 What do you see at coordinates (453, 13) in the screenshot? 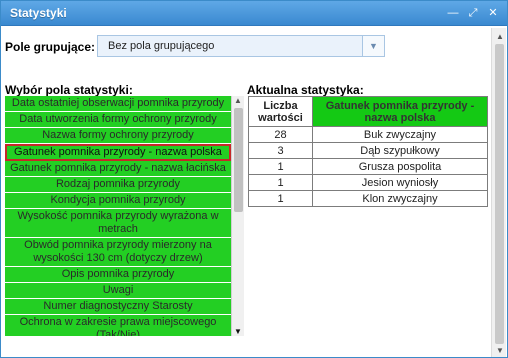
I see `minimize-icon: —` at bounding box center [453, 13].